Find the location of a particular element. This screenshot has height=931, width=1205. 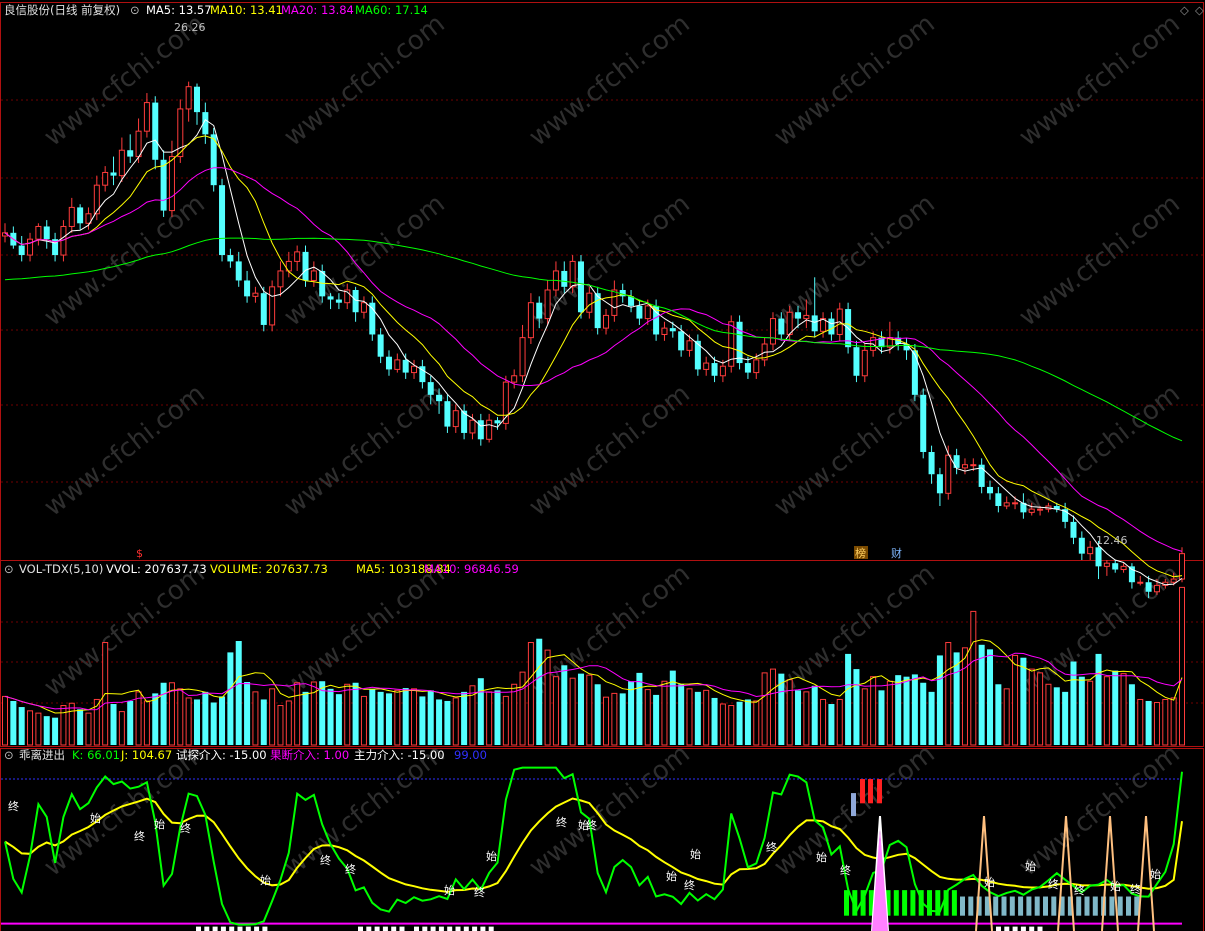

ma20-label: MA20: 13.84 is located at coordinates (317, 10).